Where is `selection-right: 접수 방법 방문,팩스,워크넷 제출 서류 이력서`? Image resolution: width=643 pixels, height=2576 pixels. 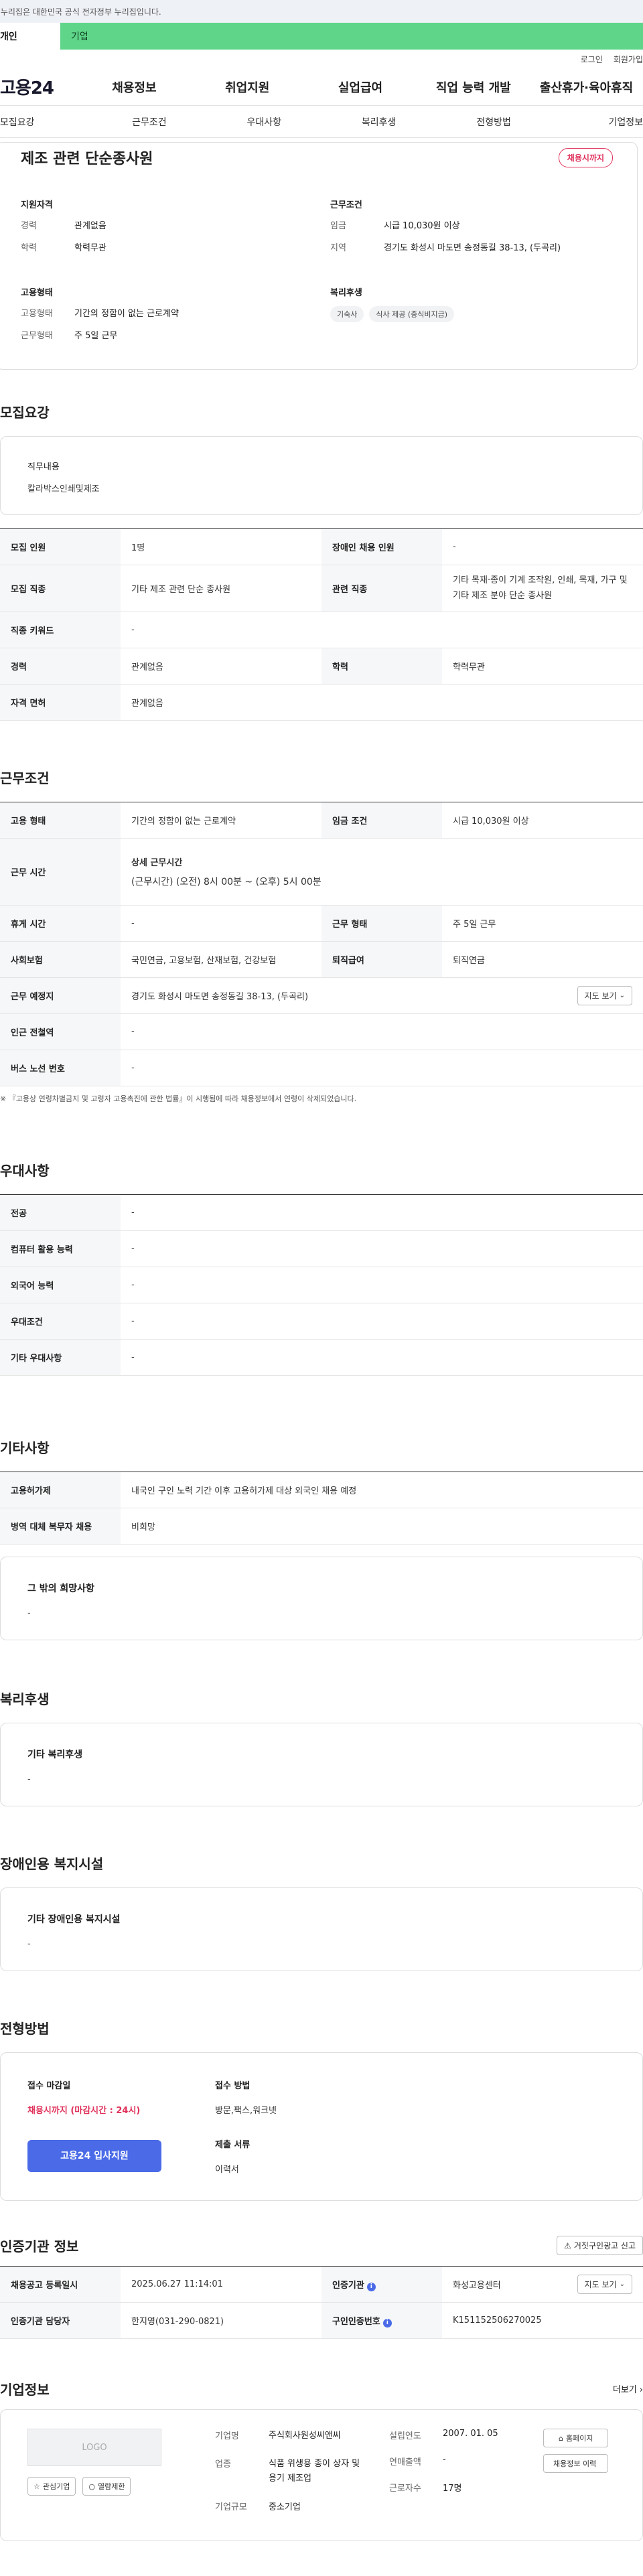
selection-right: 접수 방법 방문,팩스,워크넷 제출 서류 이력서 is located at coordinates (246, 2126).